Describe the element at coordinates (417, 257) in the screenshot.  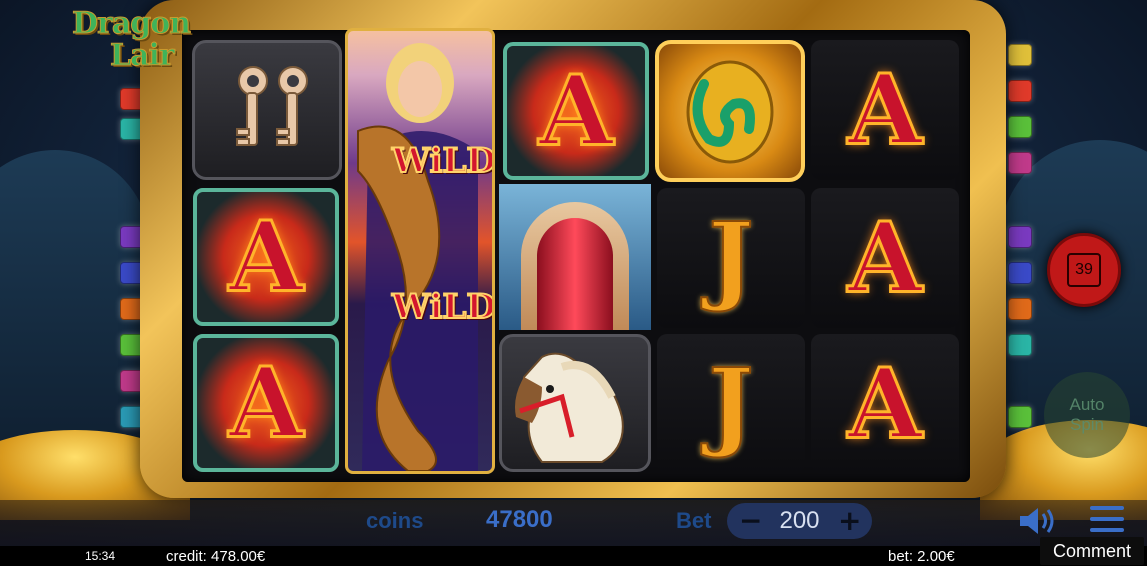
I see `wild-lady-dragon-icon` at that location.